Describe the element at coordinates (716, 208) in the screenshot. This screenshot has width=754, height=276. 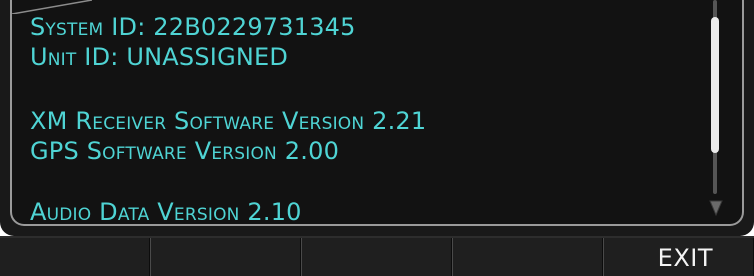
I see `chevron-down-icon` at that location.